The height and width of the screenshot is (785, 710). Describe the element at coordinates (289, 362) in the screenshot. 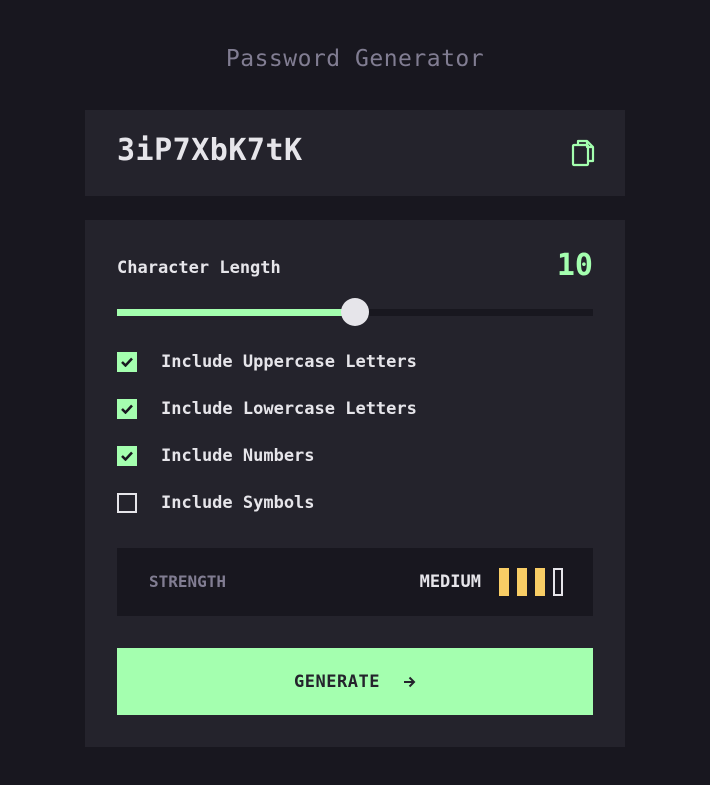

I see `uppercase-label: Include Uppercase Letters` at that location.